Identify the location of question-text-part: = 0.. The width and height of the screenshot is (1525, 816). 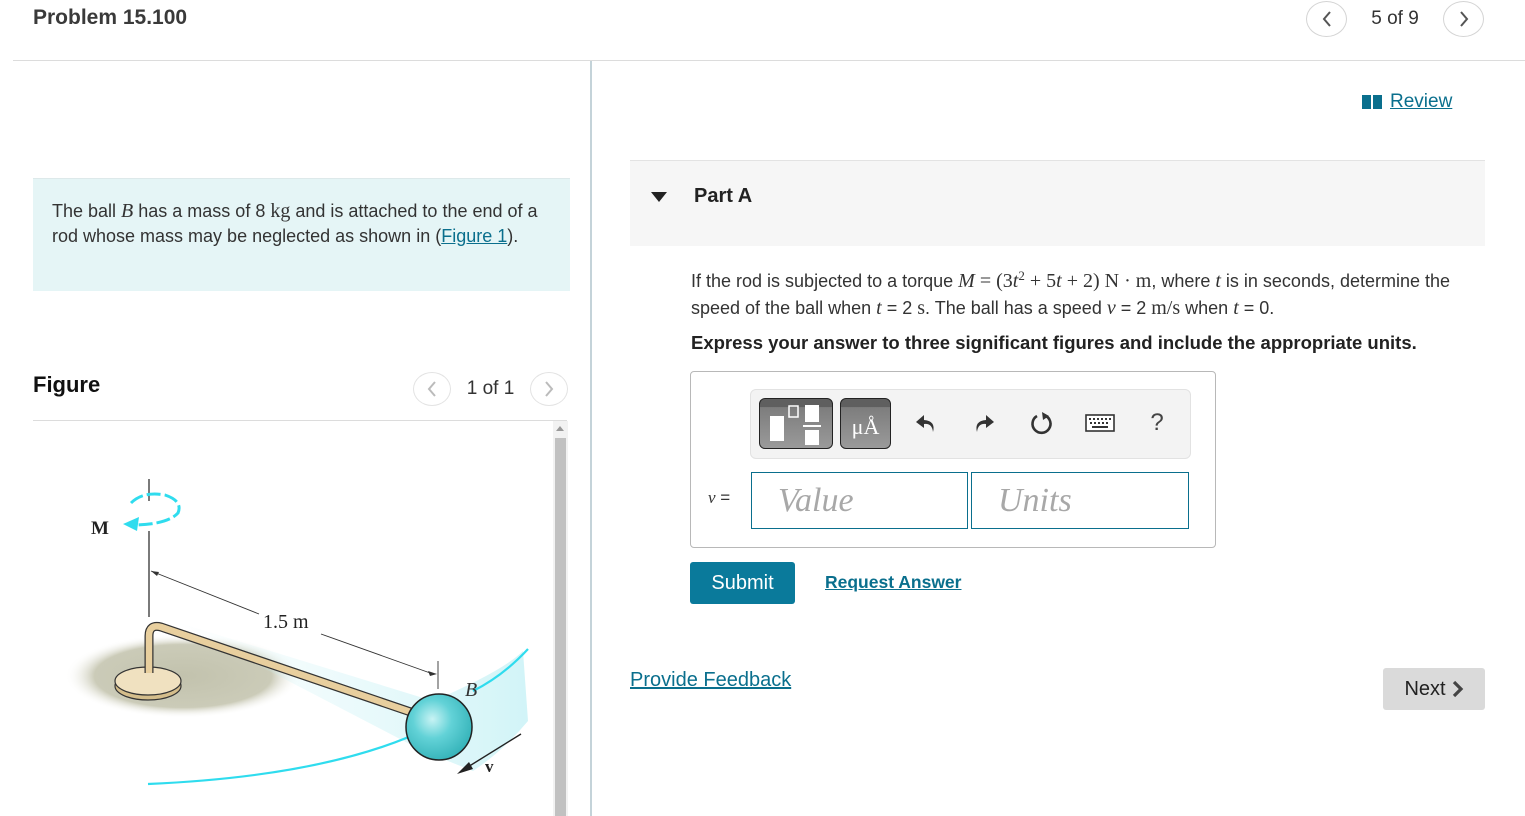
(1256, 308).